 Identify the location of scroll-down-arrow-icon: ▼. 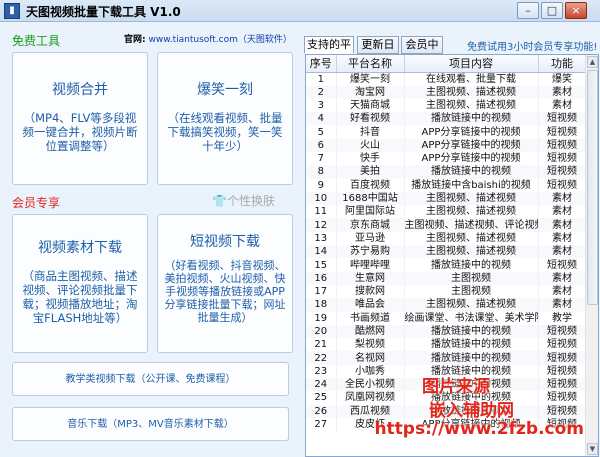
(592, 449).